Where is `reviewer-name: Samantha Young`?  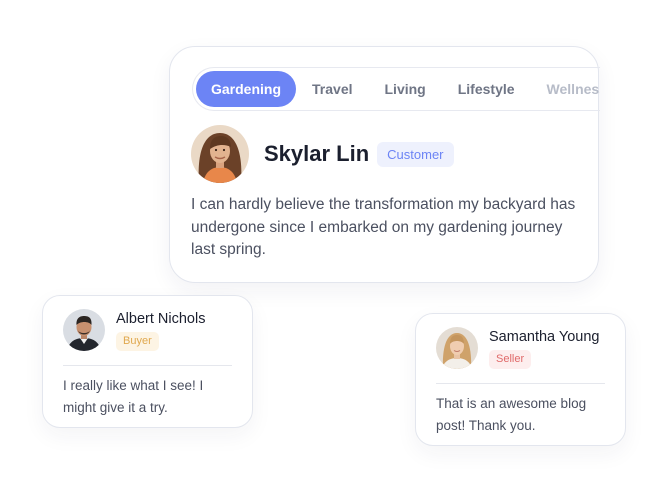 reviewer-name: Samantha Young is located at coordinates (544, 336).